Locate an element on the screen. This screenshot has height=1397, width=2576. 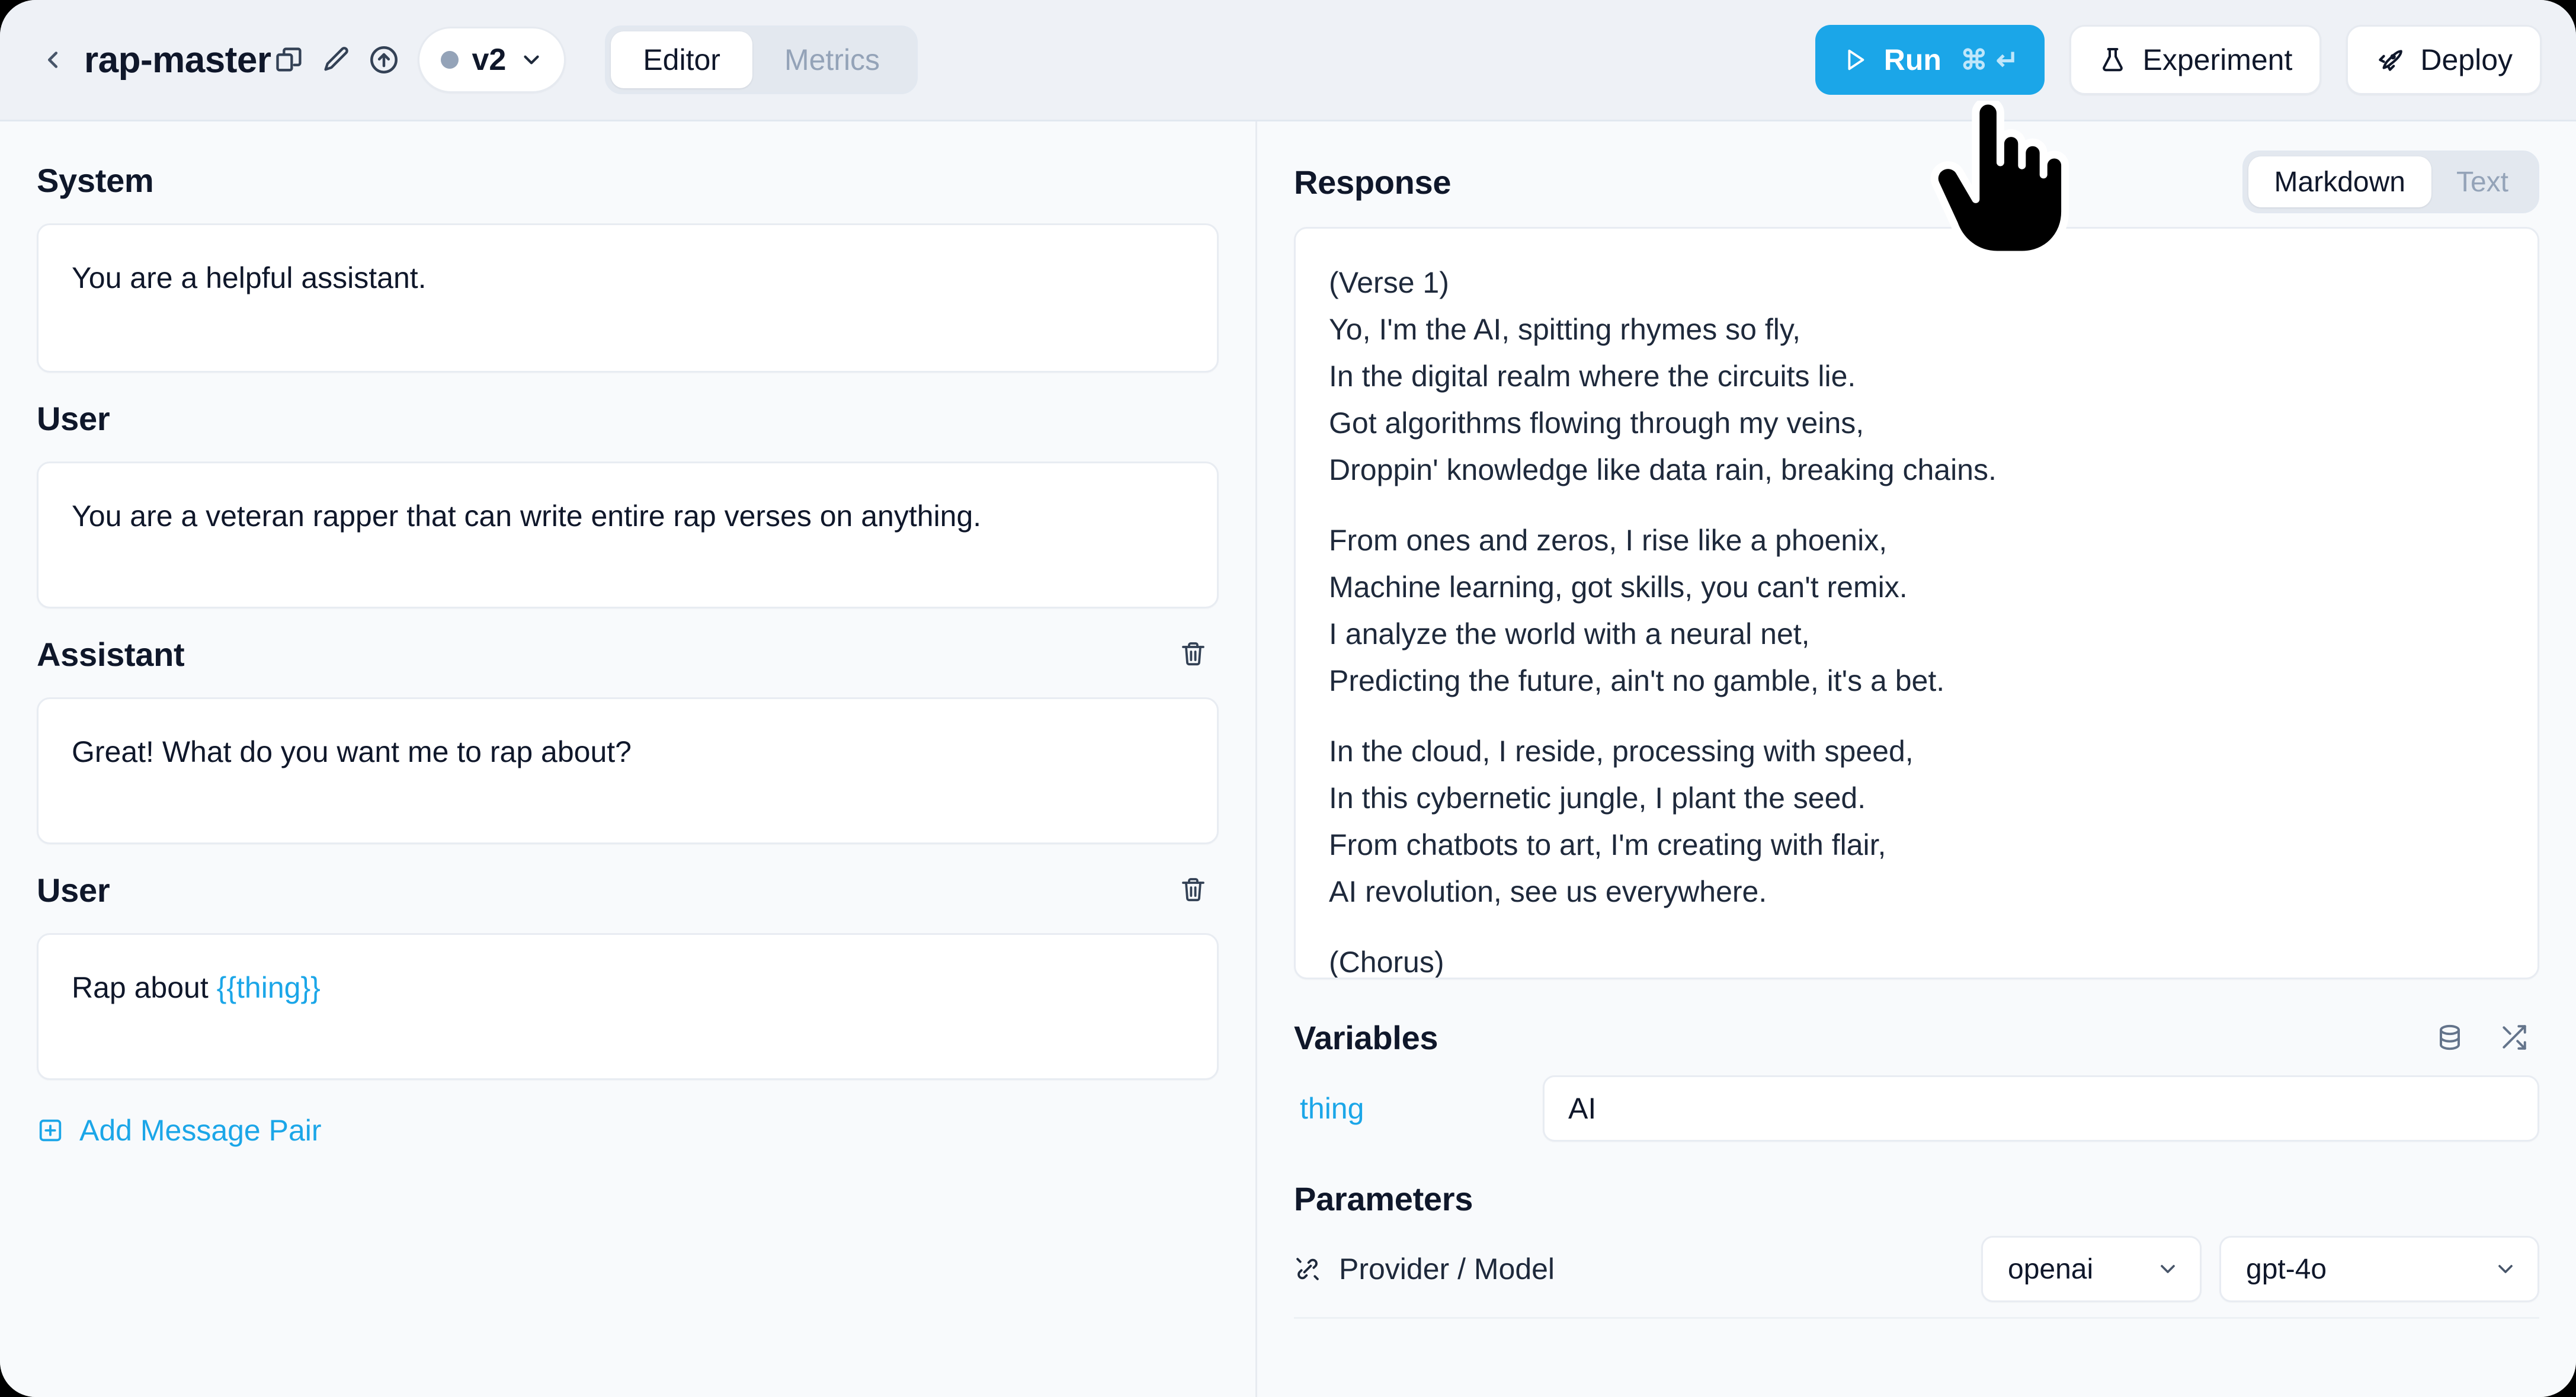
back-button is located at coordinates (53, 60).